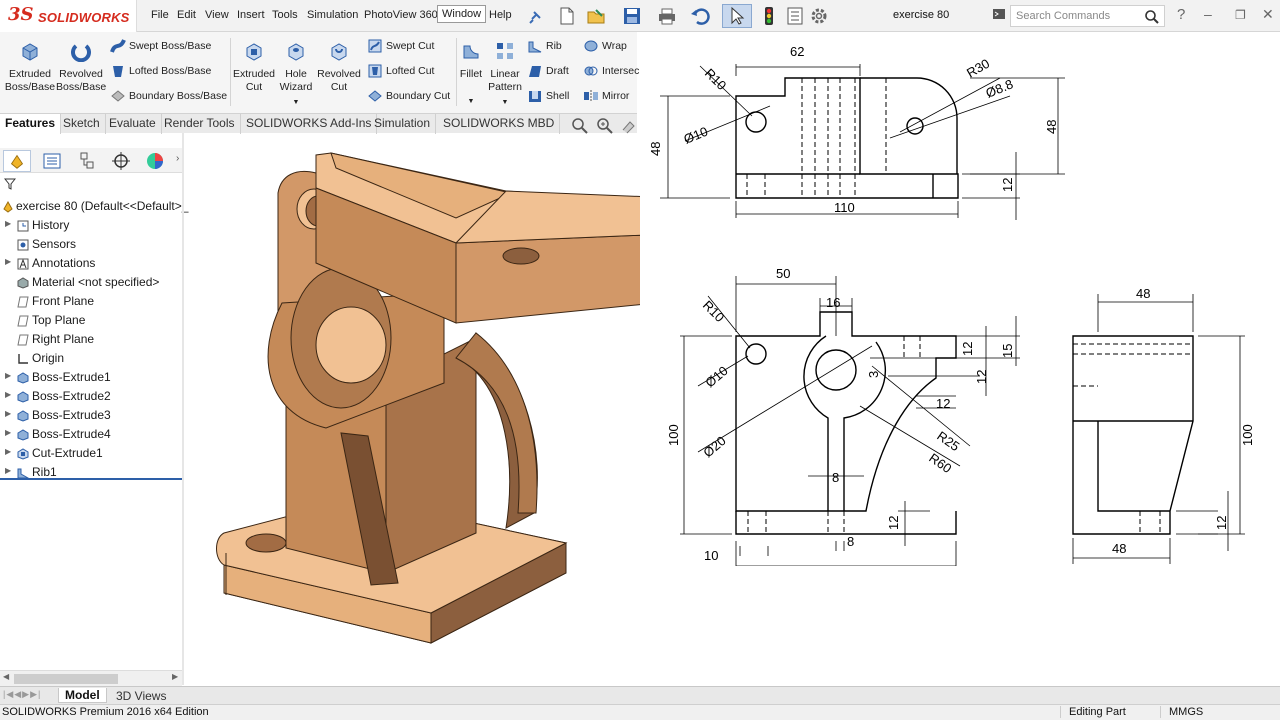  I want to click on swept-boss-button: Swept Boss/Base, so click(160, 46).